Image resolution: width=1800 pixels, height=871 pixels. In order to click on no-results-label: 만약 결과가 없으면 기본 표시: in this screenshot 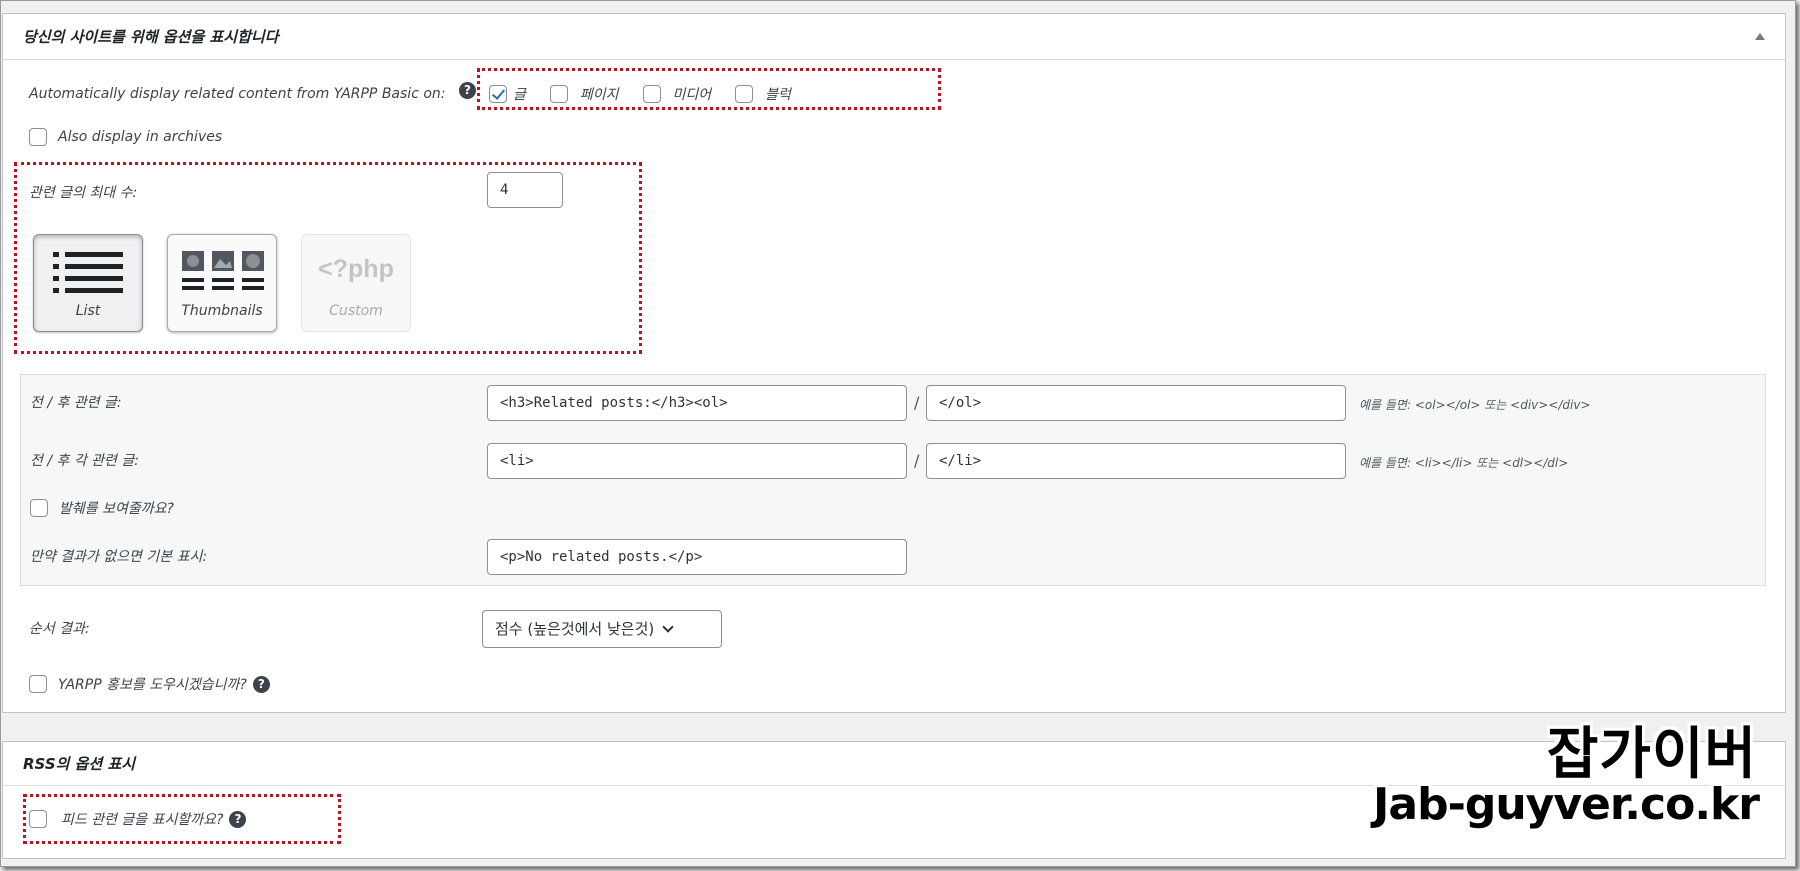, I will do `click(119, 557)`.